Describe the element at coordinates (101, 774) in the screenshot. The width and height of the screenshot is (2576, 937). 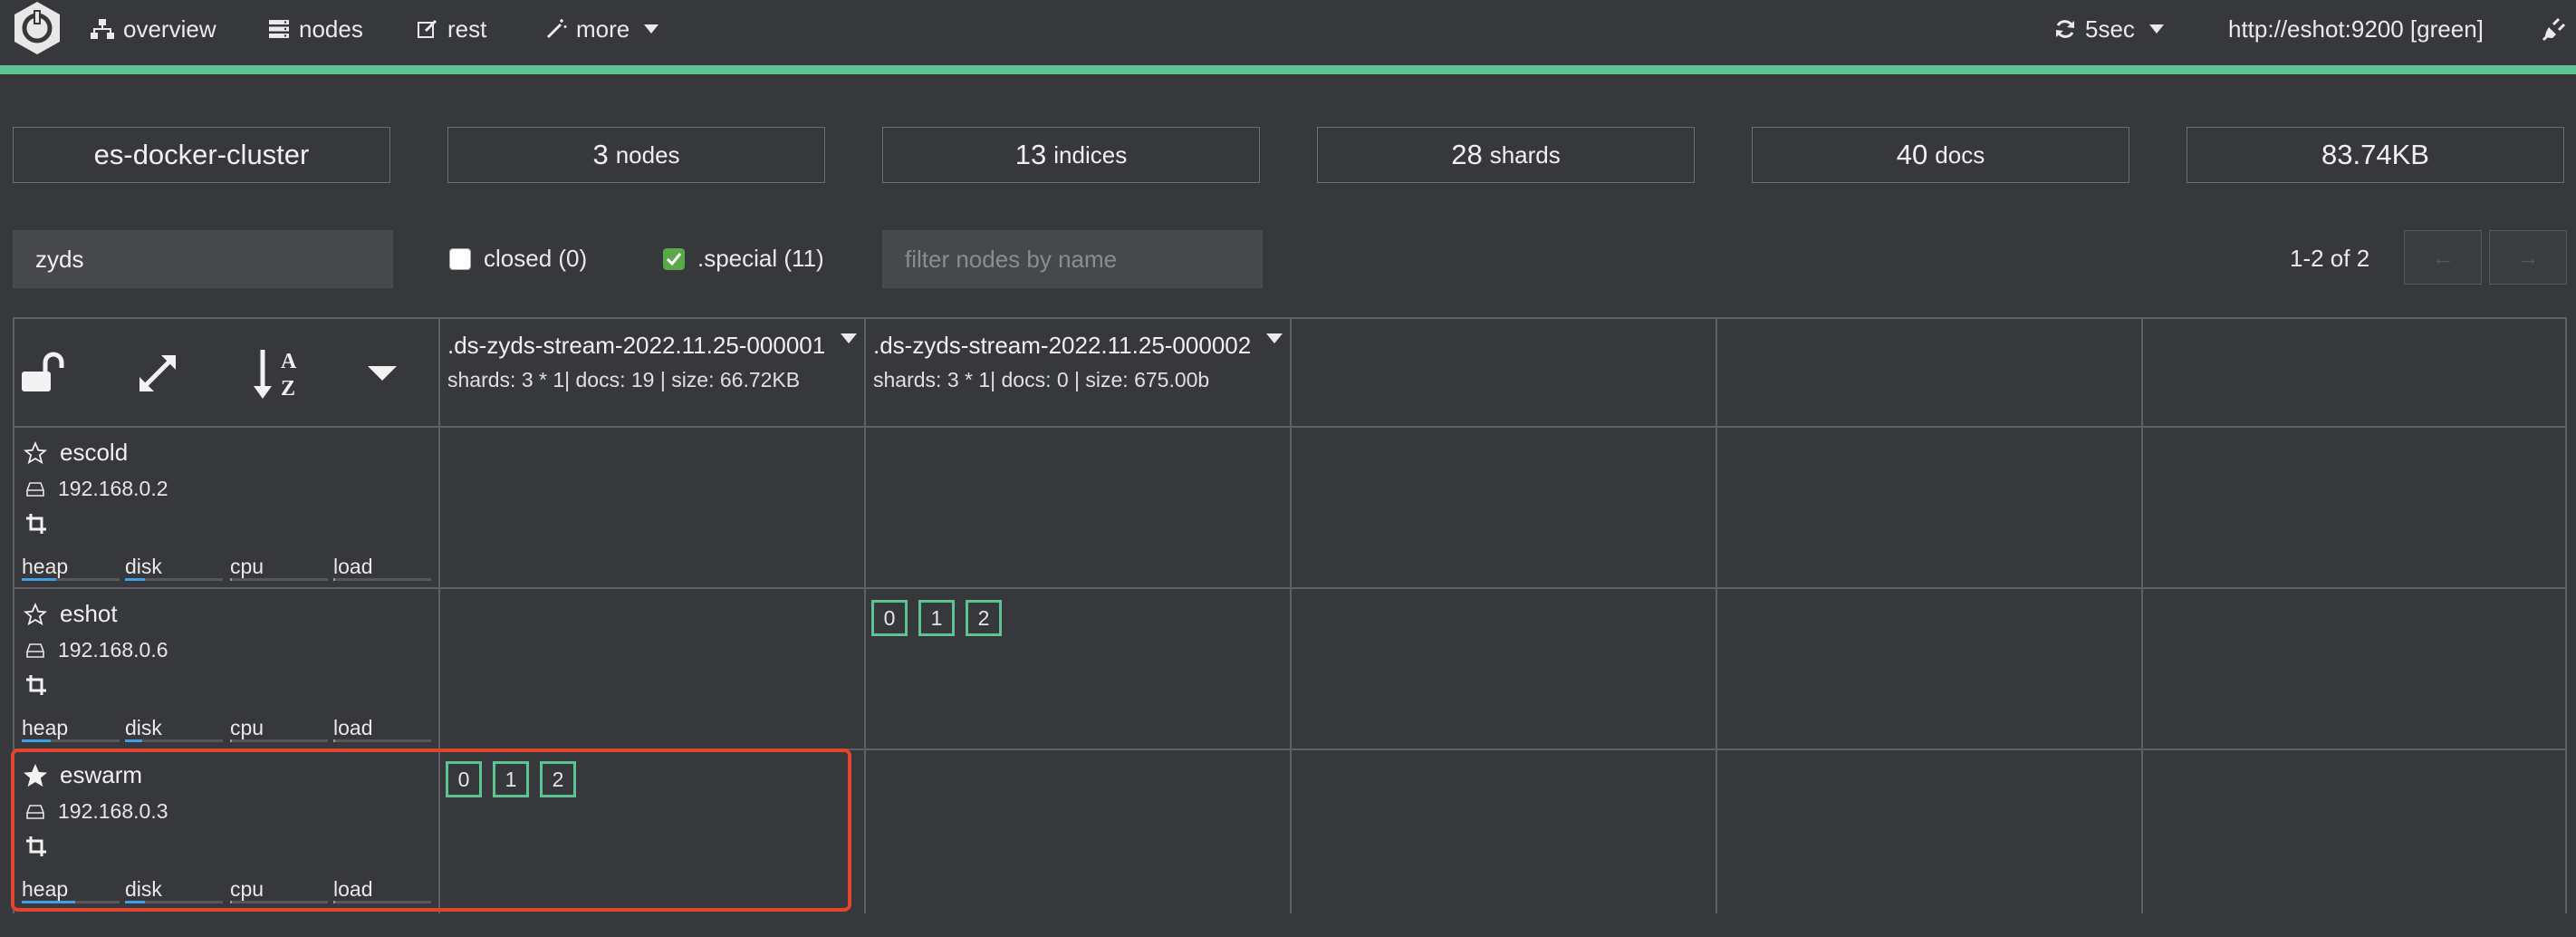
I see `node-name: eswarm` at that location.